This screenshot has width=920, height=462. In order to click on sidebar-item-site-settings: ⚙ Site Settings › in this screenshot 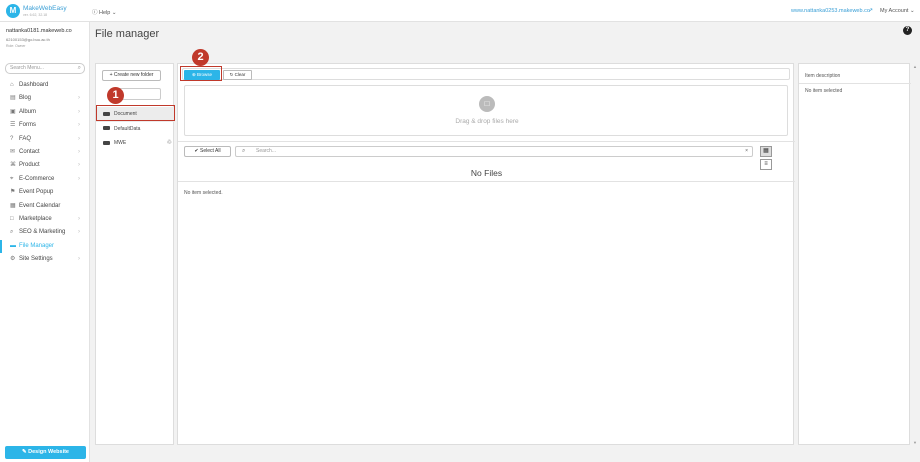, I will do `click(45, 259)`.